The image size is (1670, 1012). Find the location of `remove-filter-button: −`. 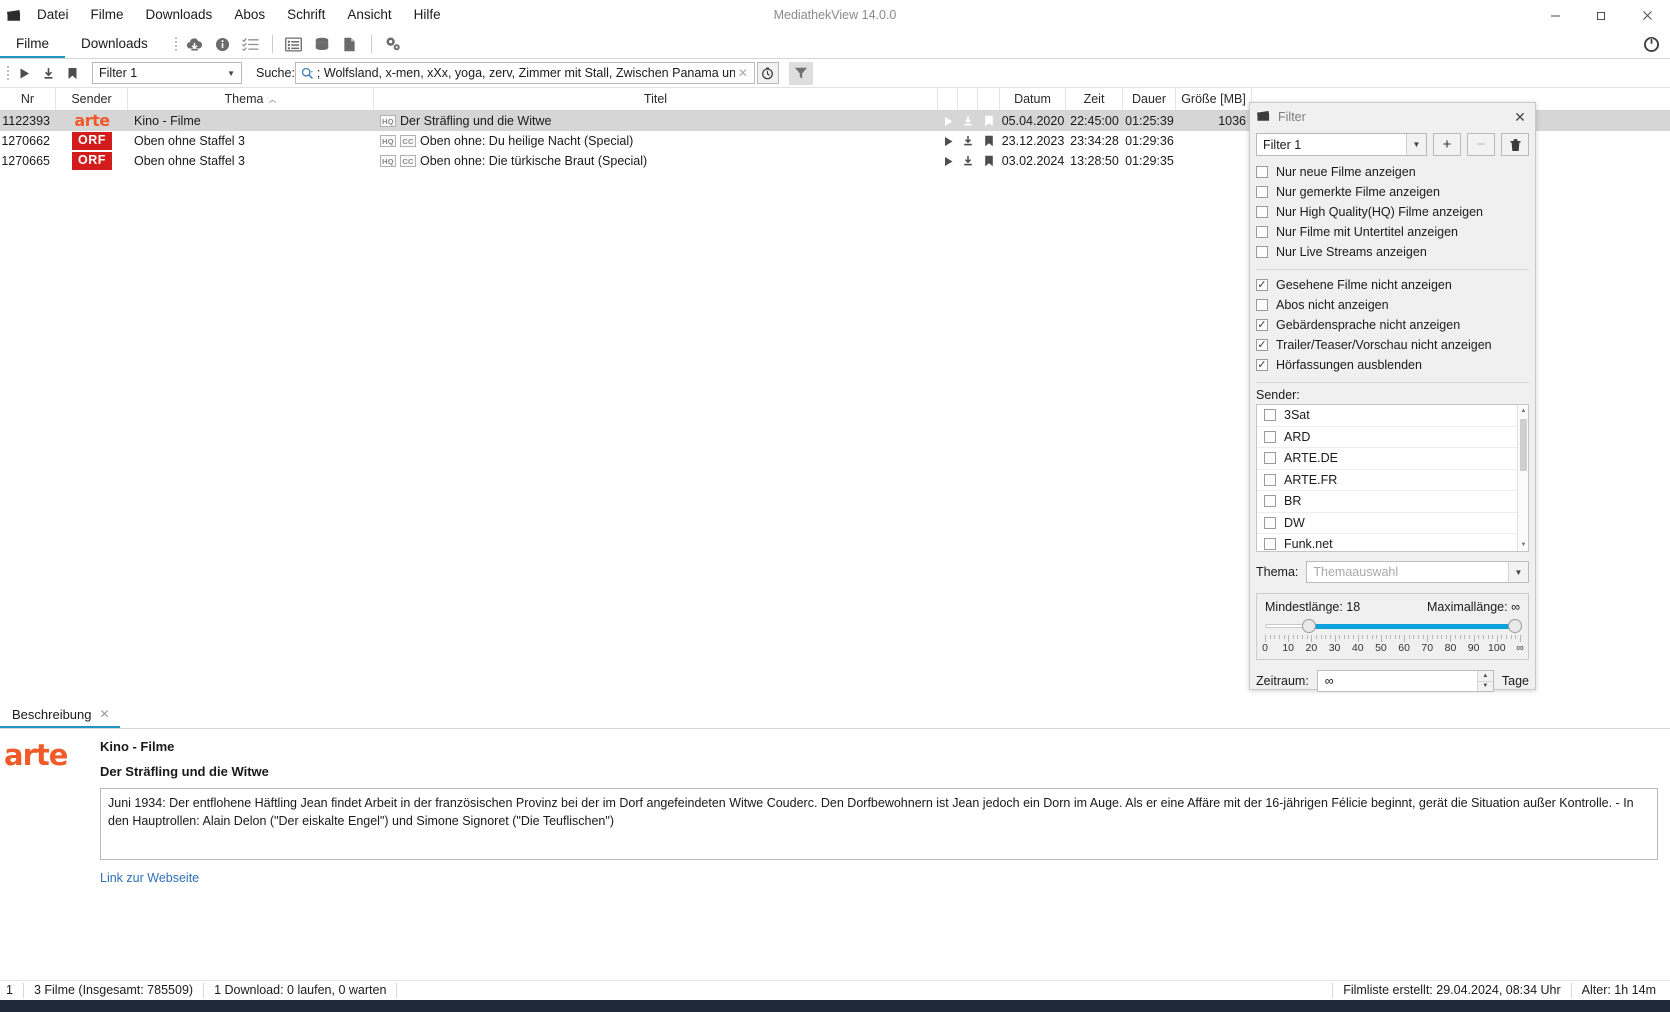

remove-filter-button: − is located at coordinates (1481, 144).